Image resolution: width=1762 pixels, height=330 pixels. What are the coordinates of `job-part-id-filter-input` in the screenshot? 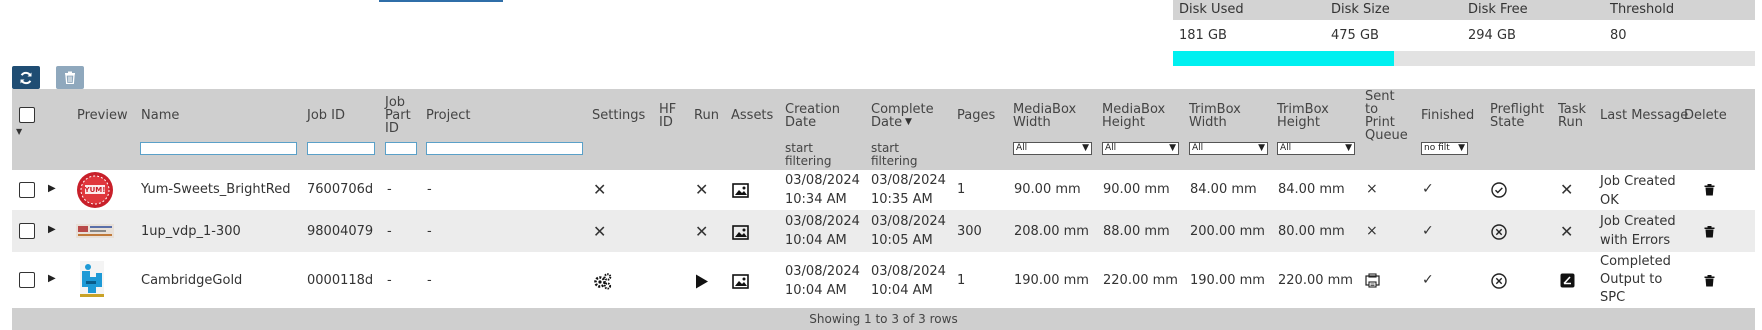 It's located at (401, 148).